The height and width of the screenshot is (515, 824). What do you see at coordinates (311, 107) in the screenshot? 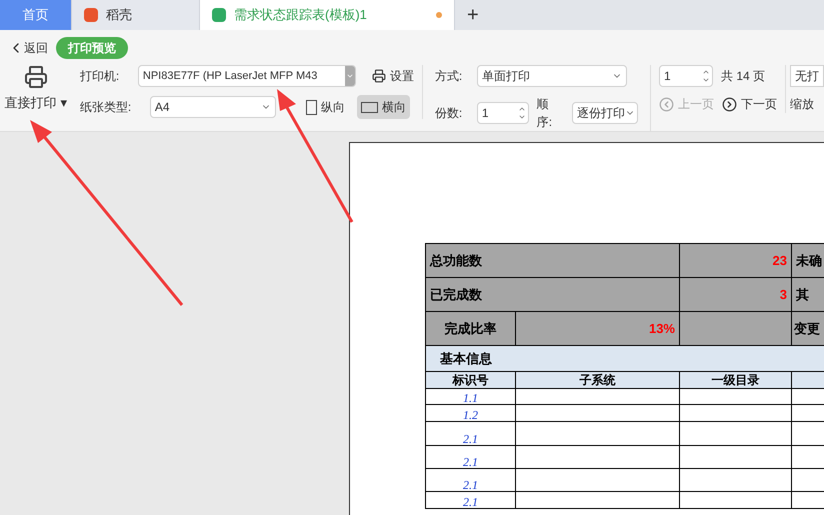
I see `portrait-icon` at bounding box center [311, 107].